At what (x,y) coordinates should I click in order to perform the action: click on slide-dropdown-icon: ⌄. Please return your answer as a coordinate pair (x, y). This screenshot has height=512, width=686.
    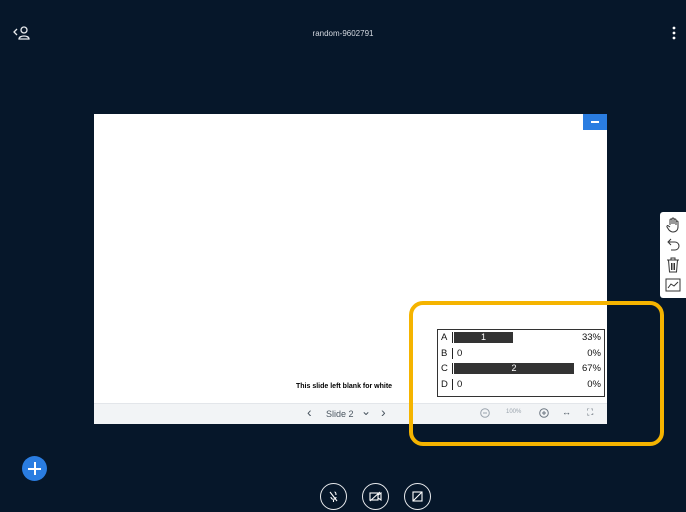
    Looking at the image, I should click on (366, 411).